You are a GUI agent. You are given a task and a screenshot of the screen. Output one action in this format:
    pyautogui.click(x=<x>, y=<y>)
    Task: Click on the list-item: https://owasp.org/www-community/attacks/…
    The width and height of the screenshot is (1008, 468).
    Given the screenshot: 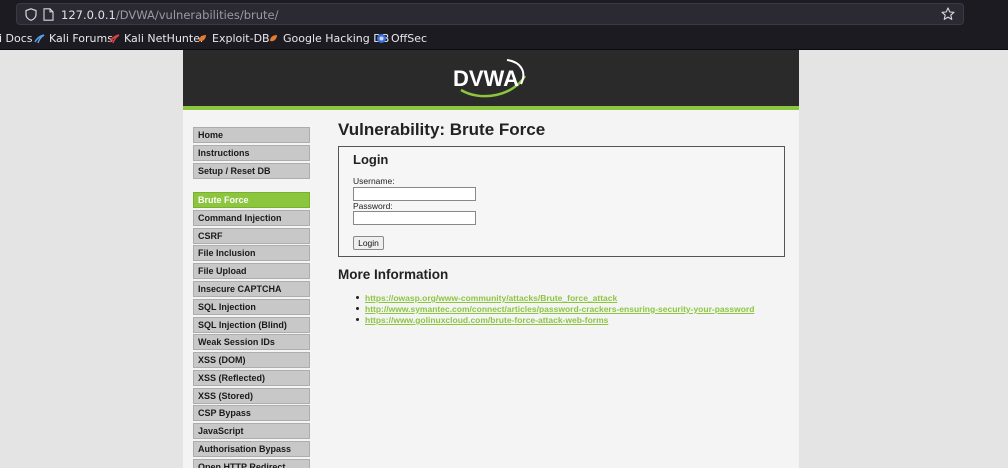 What is the action you would take?
    pyautogui.click(x=486, y=298)
    